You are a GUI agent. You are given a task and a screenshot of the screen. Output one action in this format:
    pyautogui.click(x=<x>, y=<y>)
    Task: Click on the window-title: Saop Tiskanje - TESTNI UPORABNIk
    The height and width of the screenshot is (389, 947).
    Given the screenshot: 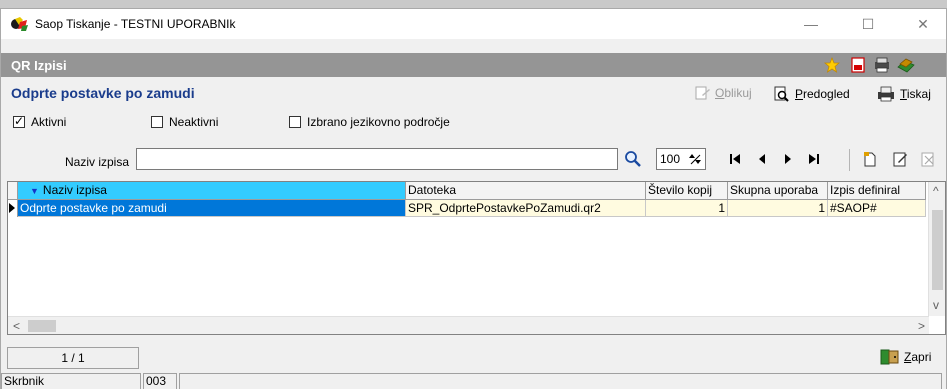 What is the action you would take?
    pyautogui.click(x=135, y=24)
    